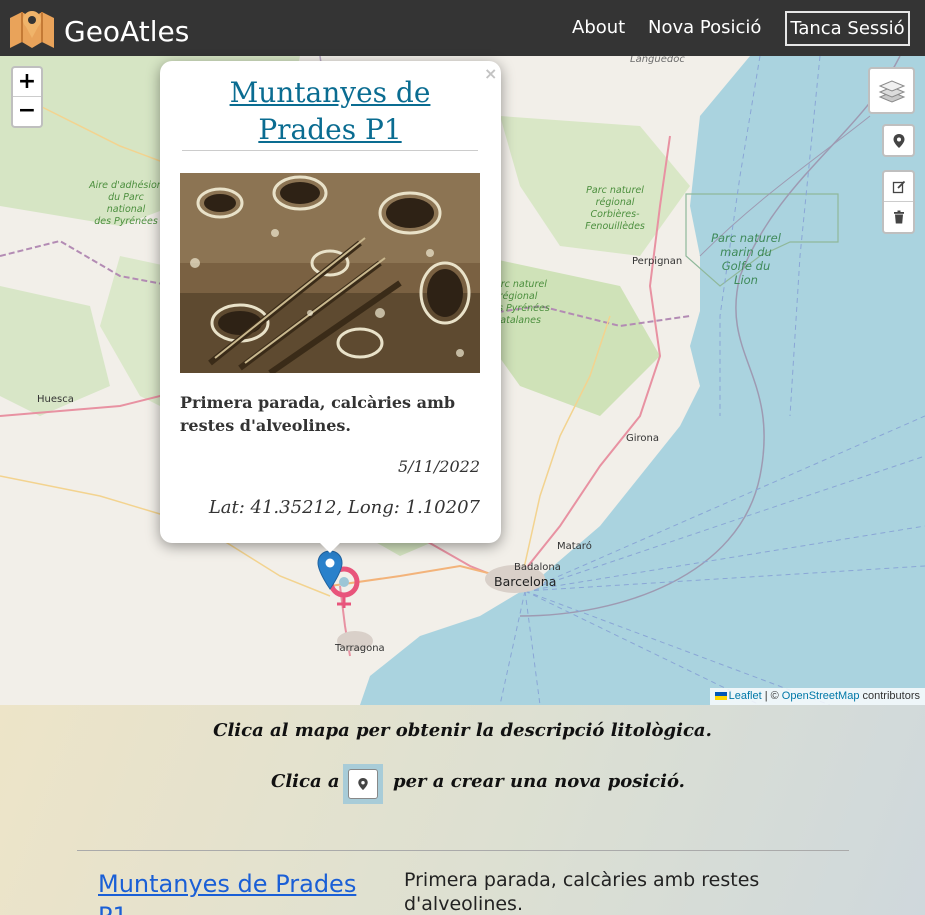 This screenshot has width=925, height=915. Describe the element at coordinates (746, 266) in the screenshot. I see `map-label-golfe-3: Golfe du` at that location.